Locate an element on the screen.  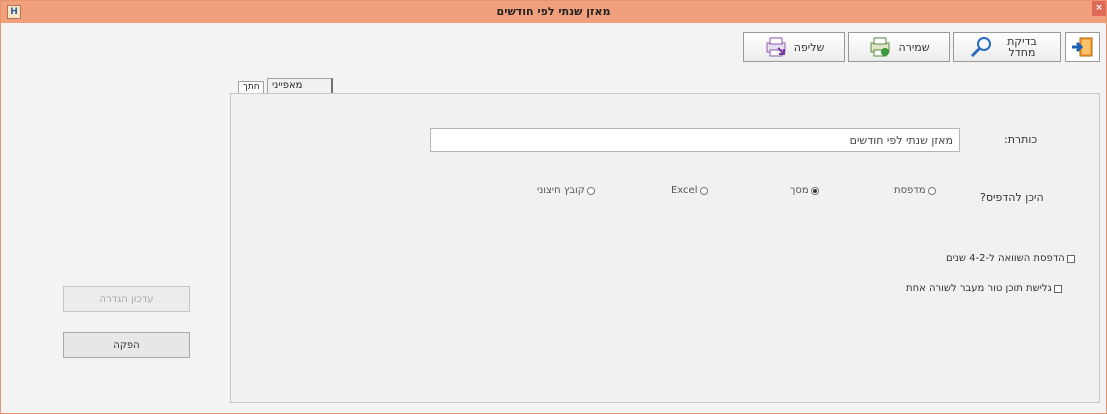
save-printer-icon is located at coordinates (880, 47).